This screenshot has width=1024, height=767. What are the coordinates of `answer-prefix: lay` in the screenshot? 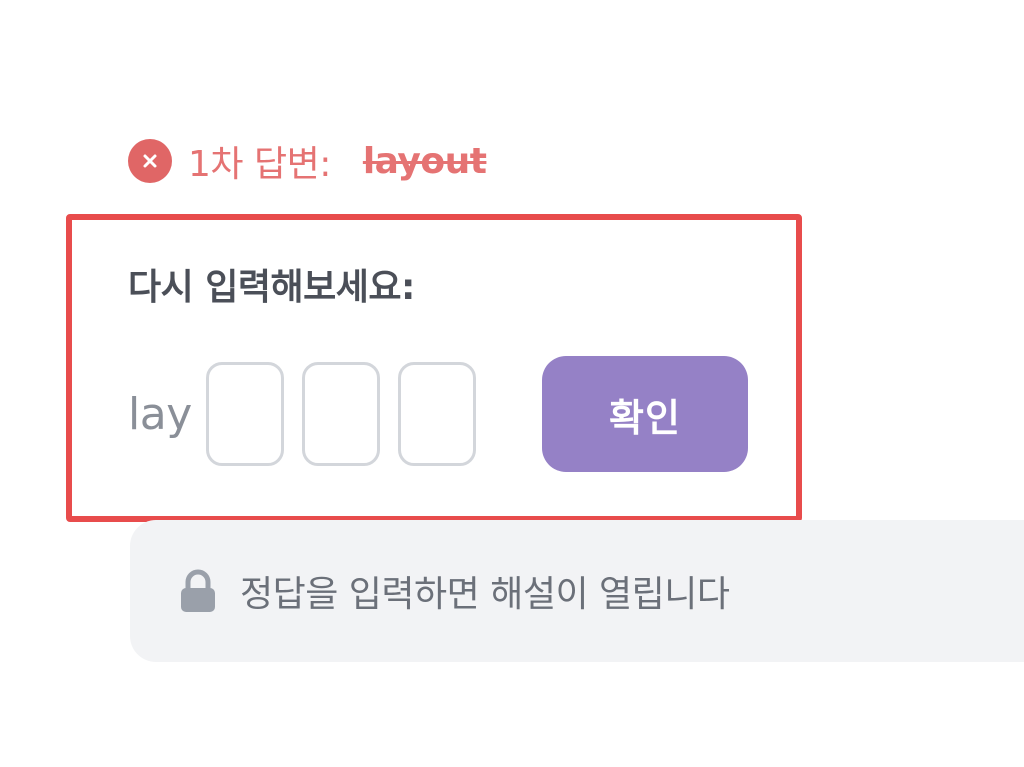 It's located at (160, 414).